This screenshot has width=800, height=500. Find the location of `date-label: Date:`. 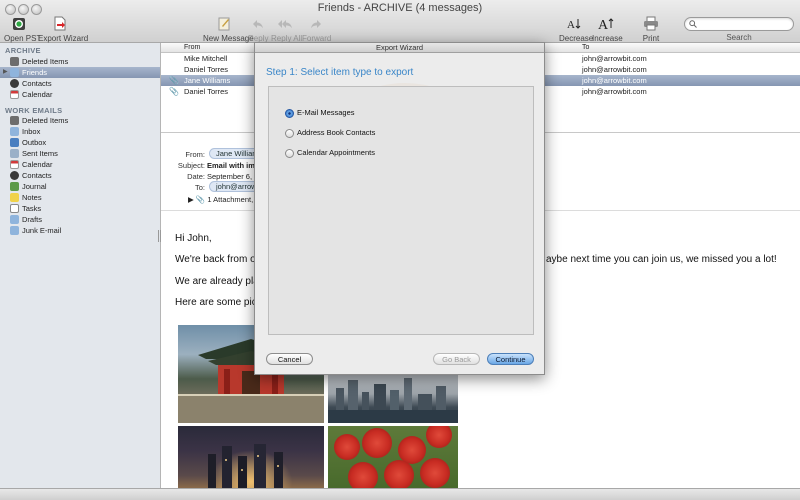

date-label: Date: is located at coordinates (196, 176).